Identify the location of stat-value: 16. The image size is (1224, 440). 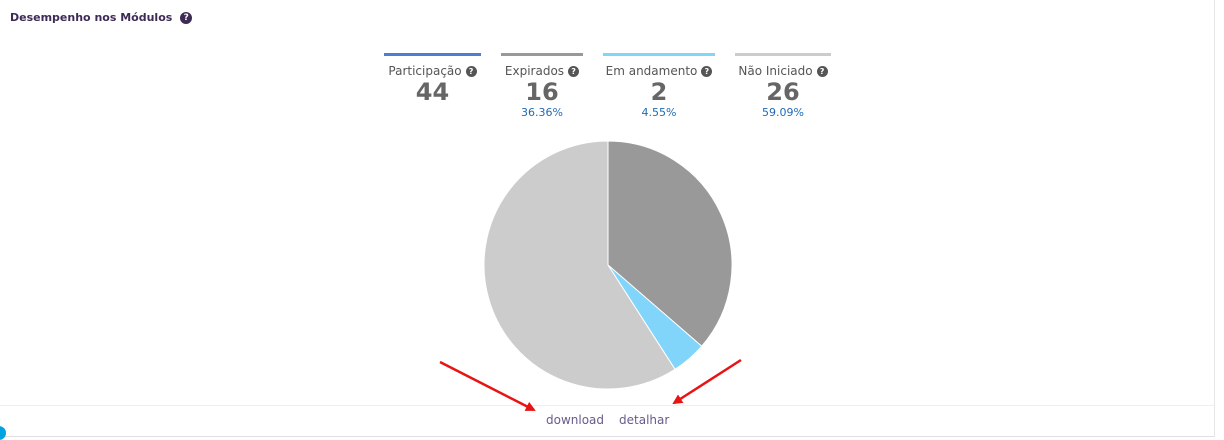
(542, 92).